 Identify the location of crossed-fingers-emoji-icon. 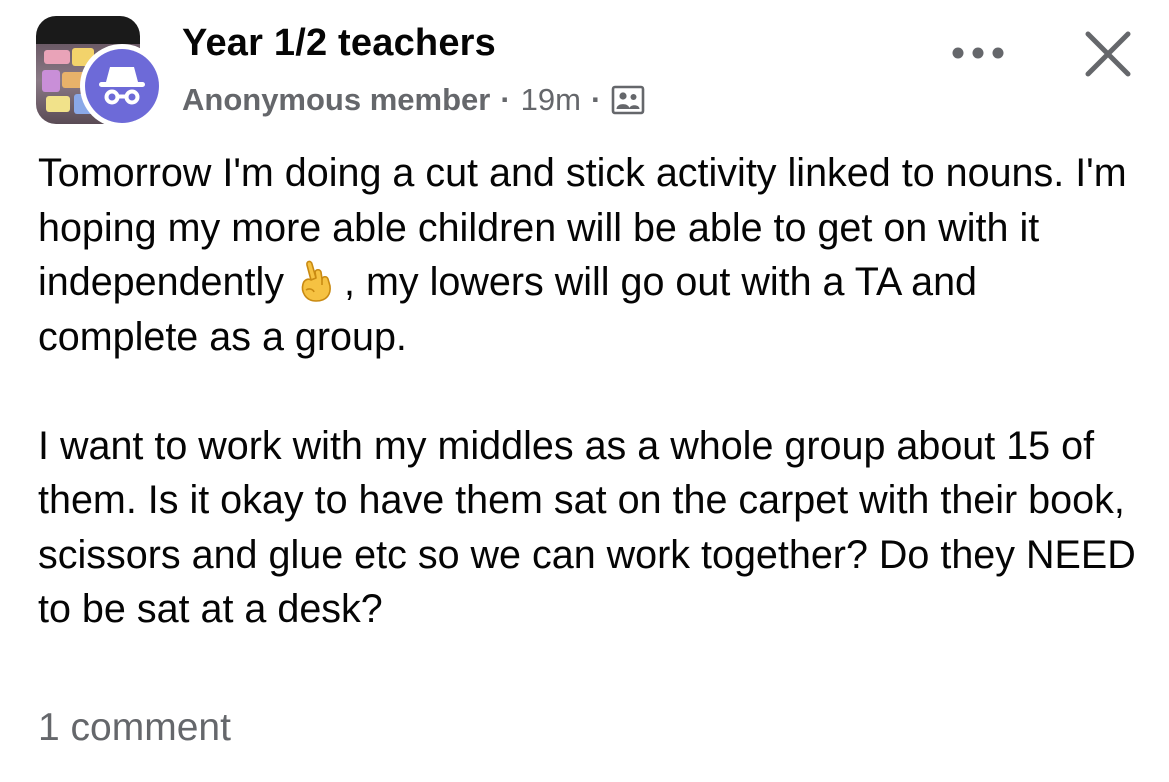
(316, 280).